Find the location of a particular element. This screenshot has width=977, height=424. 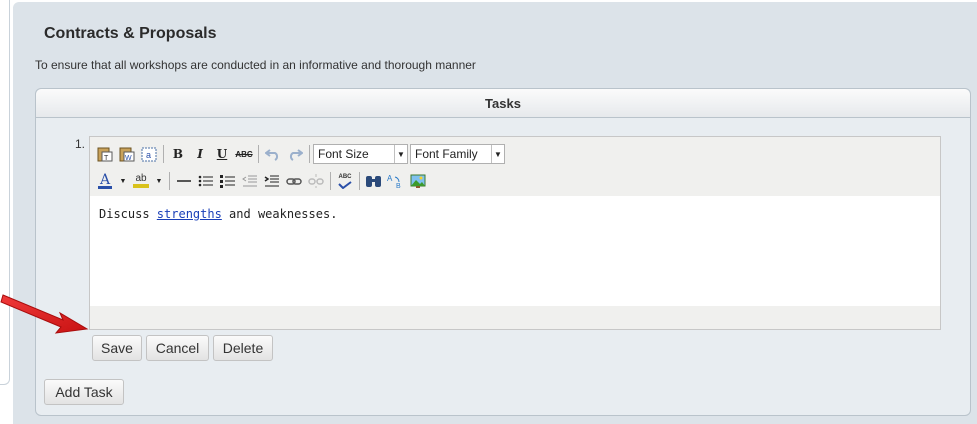

select-all-icon: a is located at coordinates (149, 154).